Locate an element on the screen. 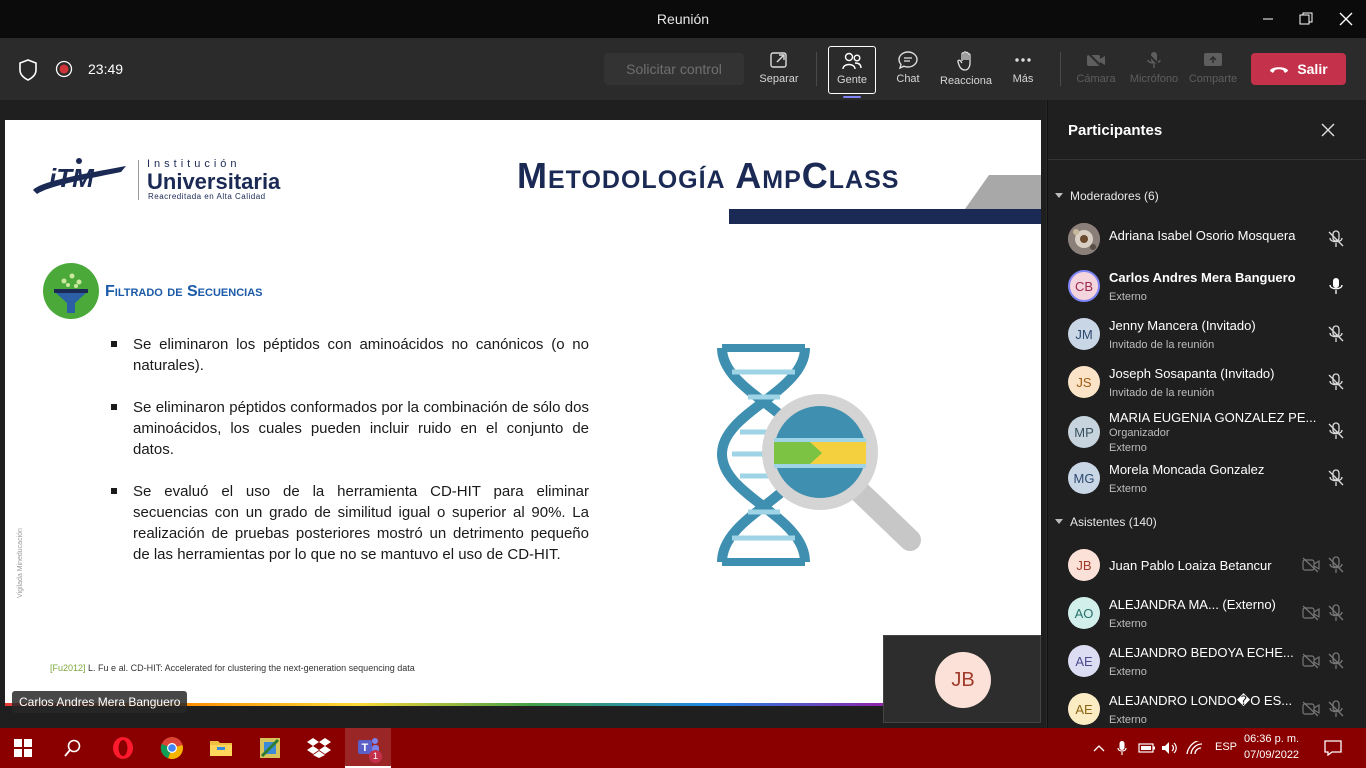 The height and width of the screenshot is (768, 1366). avatar: JS is located at coordinates (1084, 382).